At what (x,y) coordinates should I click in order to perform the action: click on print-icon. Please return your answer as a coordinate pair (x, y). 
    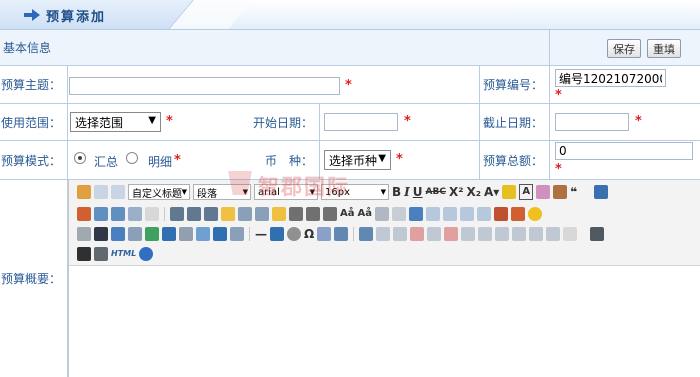
    Looking at the image, I should click on (597, 234).